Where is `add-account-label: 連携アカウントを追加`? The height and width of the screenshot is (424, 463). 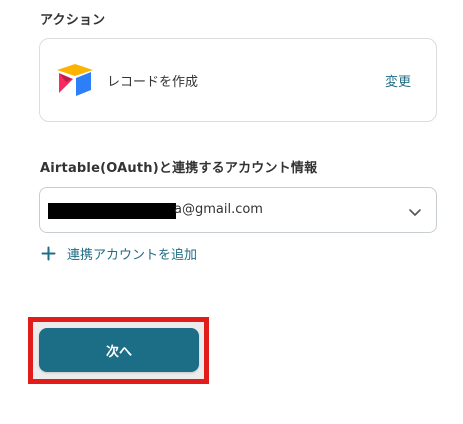
add-account-label: 連携アカウントを追加 is located at coordinates (132, 255).